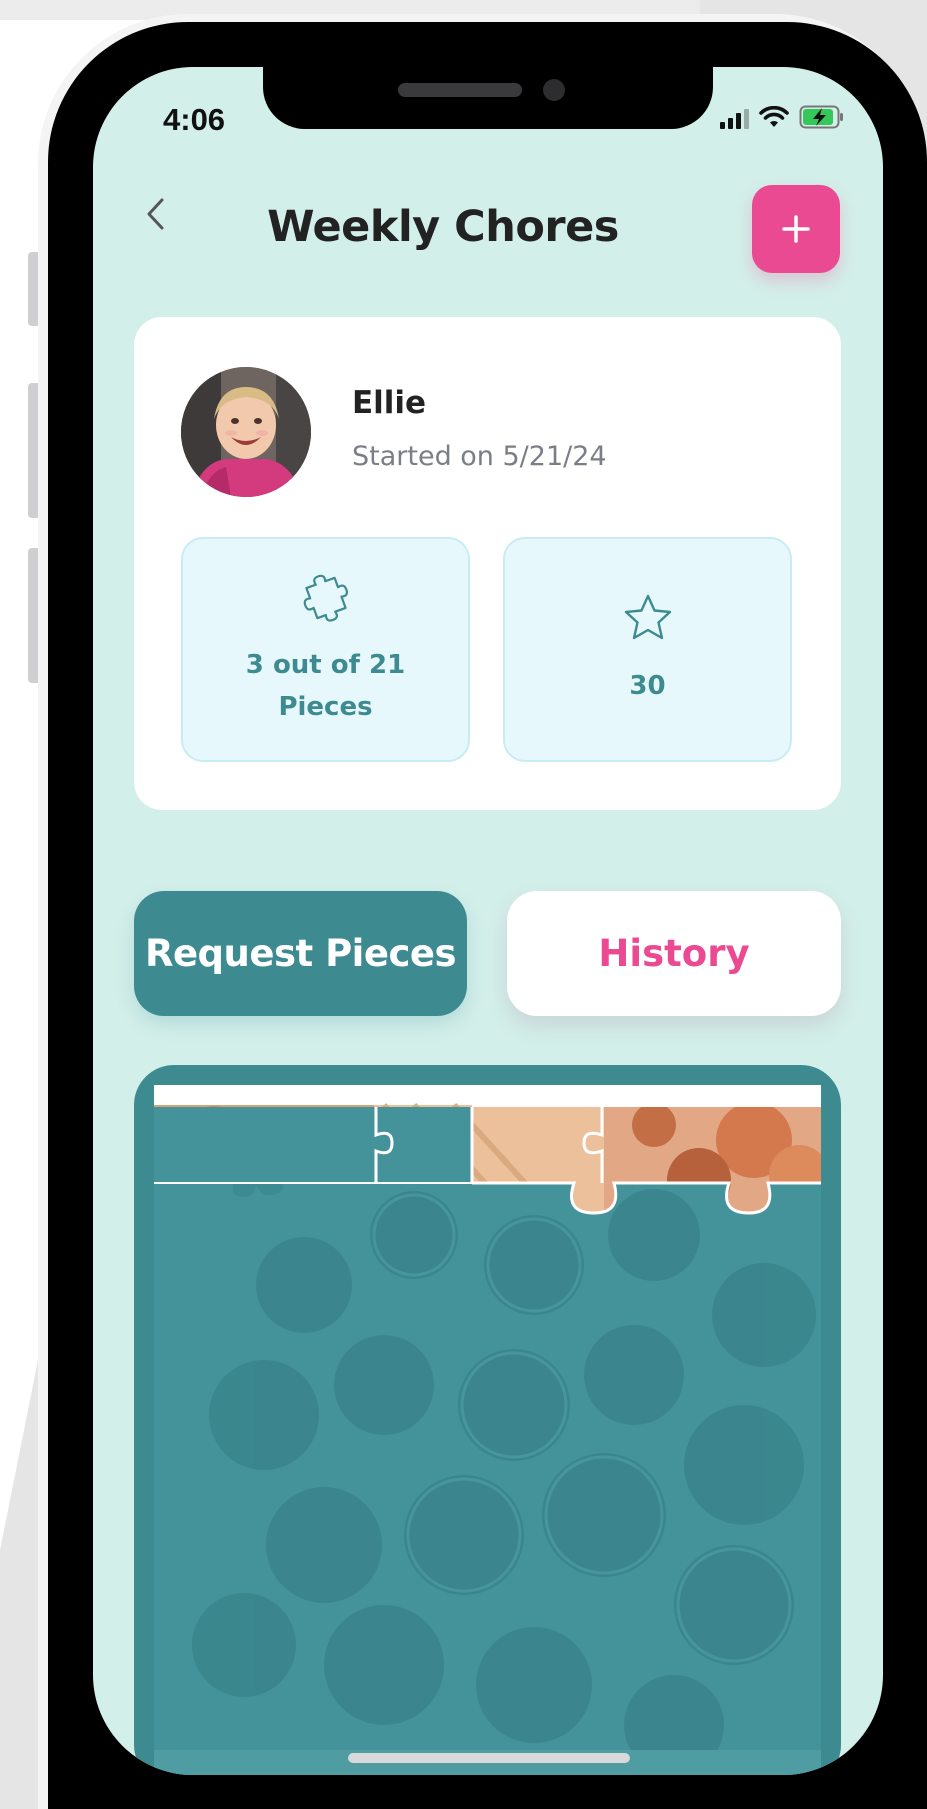 The height and width of the screenshot is (1809, 927). I want to click on add-chore-button, so click(796, 229).